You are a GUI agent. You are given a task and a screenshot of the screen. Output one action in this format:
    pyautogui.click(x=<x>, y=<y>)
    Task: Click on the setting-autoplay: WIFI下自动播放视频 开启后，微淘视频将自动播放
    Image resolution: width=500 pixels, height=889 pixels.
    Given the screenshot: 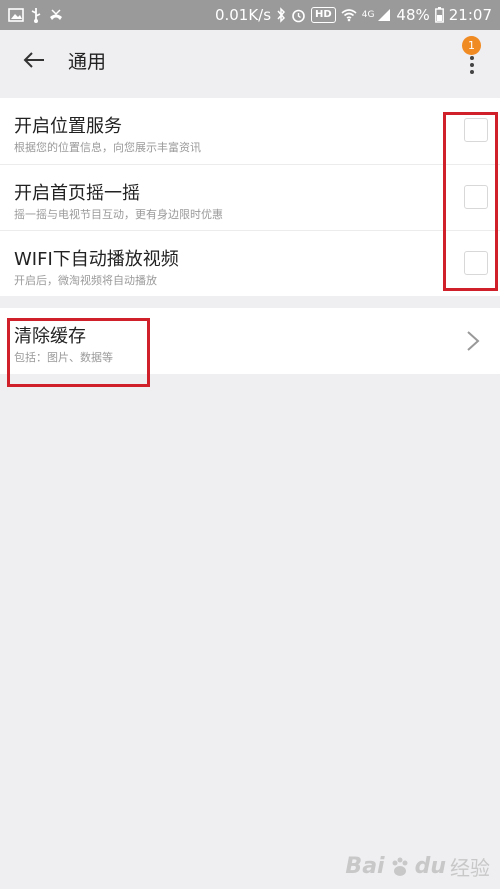 What is the action you would take?
    pyautogui.click(x=250, y=263)
    